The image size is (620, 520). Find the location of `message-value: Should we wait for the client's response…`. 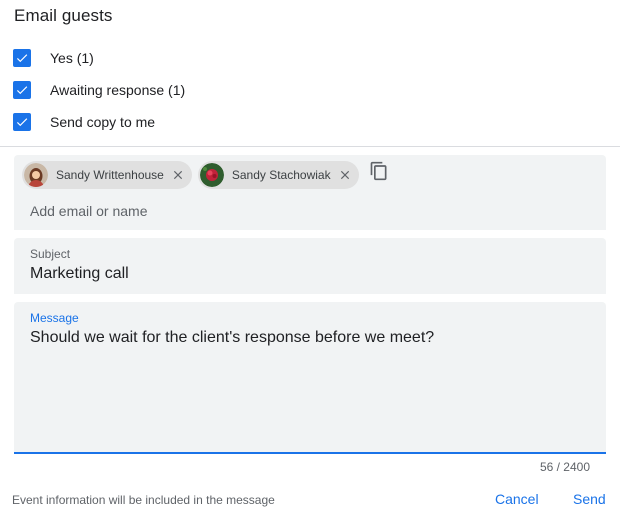

message-value: Should we wait for the client's response… is located at coordinates (232, 338).